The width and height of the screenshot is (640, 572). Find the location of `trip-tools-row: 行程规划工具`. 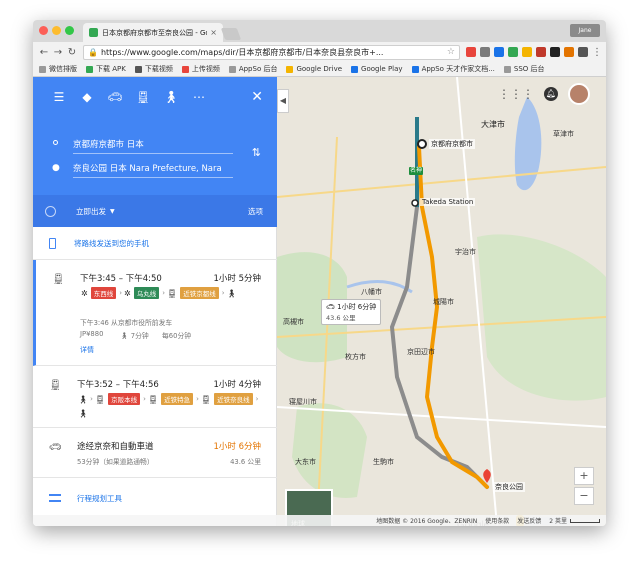

trip-tools-row: 行程规划工具 is located at coordinates (155, 498).